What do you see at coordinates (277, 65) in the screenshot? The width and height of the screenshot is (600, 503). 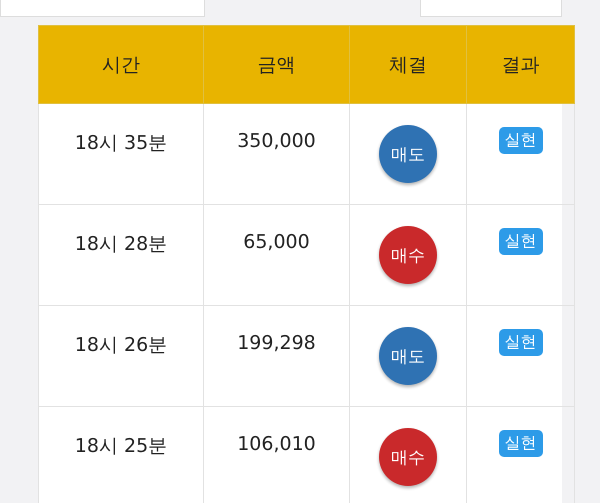 I see `column-header: 금액` at bounding box center [277, 65].